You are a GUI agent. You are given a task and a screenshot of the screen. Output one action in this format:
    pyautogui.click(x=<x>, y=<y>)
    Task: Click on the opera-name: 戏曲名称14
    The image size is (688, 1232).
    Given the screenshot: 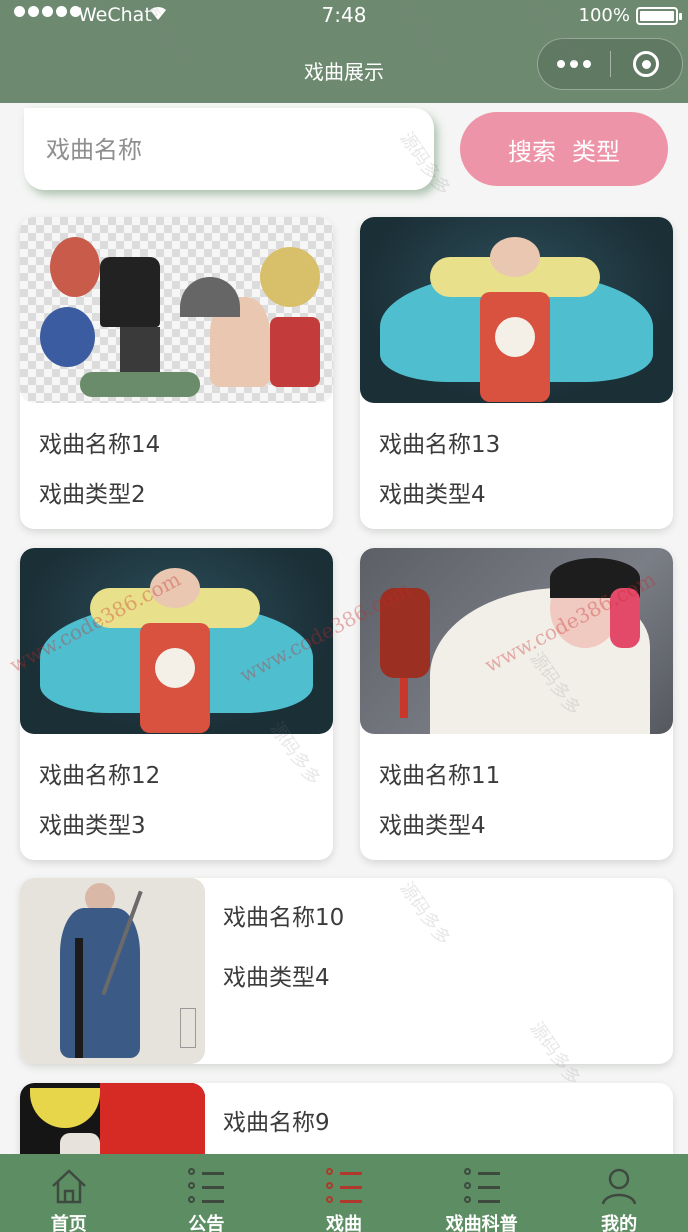 What is the action you would take?
    pyautogui.click(x=100, y=445)
    